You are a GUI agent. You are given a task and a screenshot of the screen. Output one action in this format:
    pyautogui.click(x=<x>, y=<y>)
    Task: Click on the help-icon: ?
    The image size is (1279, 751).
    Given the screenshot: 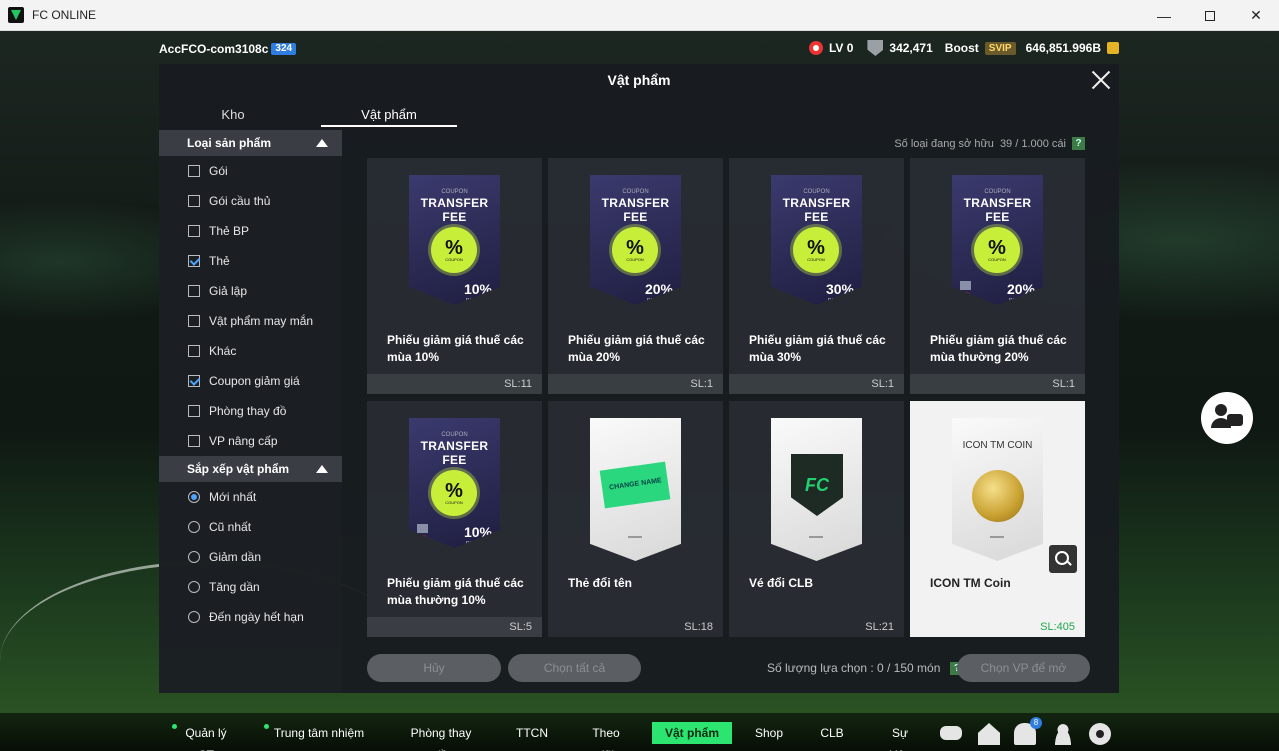 What is the action you would take?
    pyautogui.click(x=1078, y=143)
    